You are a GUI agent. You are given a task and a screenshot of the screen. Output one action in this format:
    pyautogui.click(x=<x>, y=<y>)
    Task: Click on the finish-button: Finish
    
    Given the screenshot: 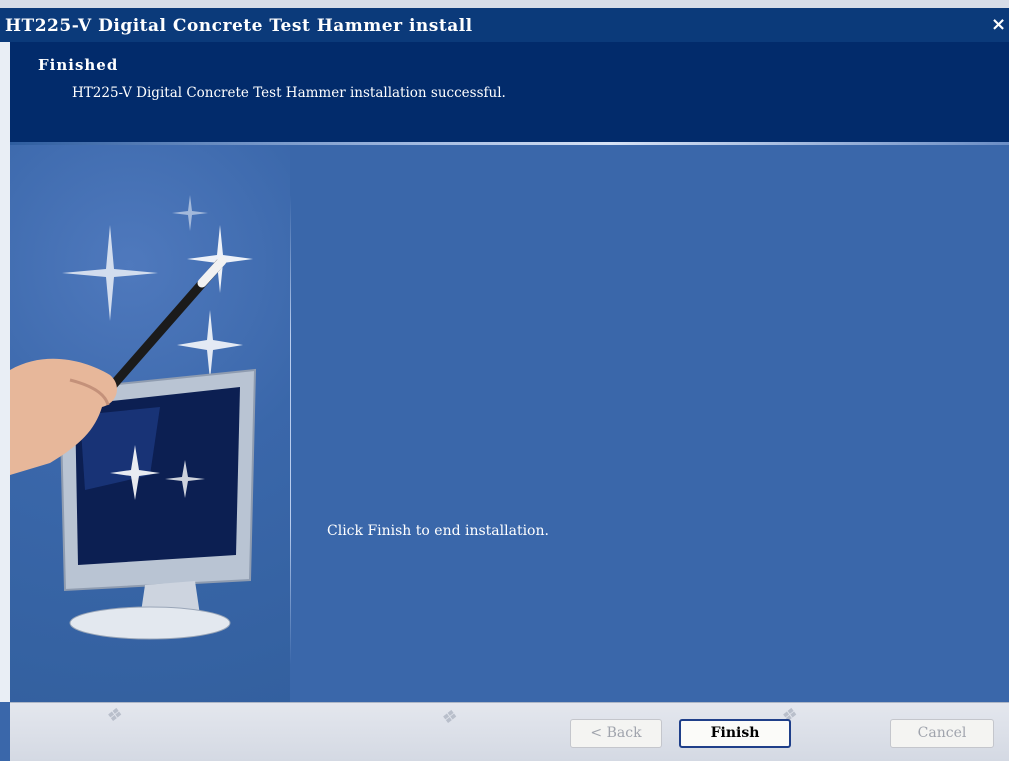 What is the action you would take?
    pyautogui.click(x=735, y=733)
    